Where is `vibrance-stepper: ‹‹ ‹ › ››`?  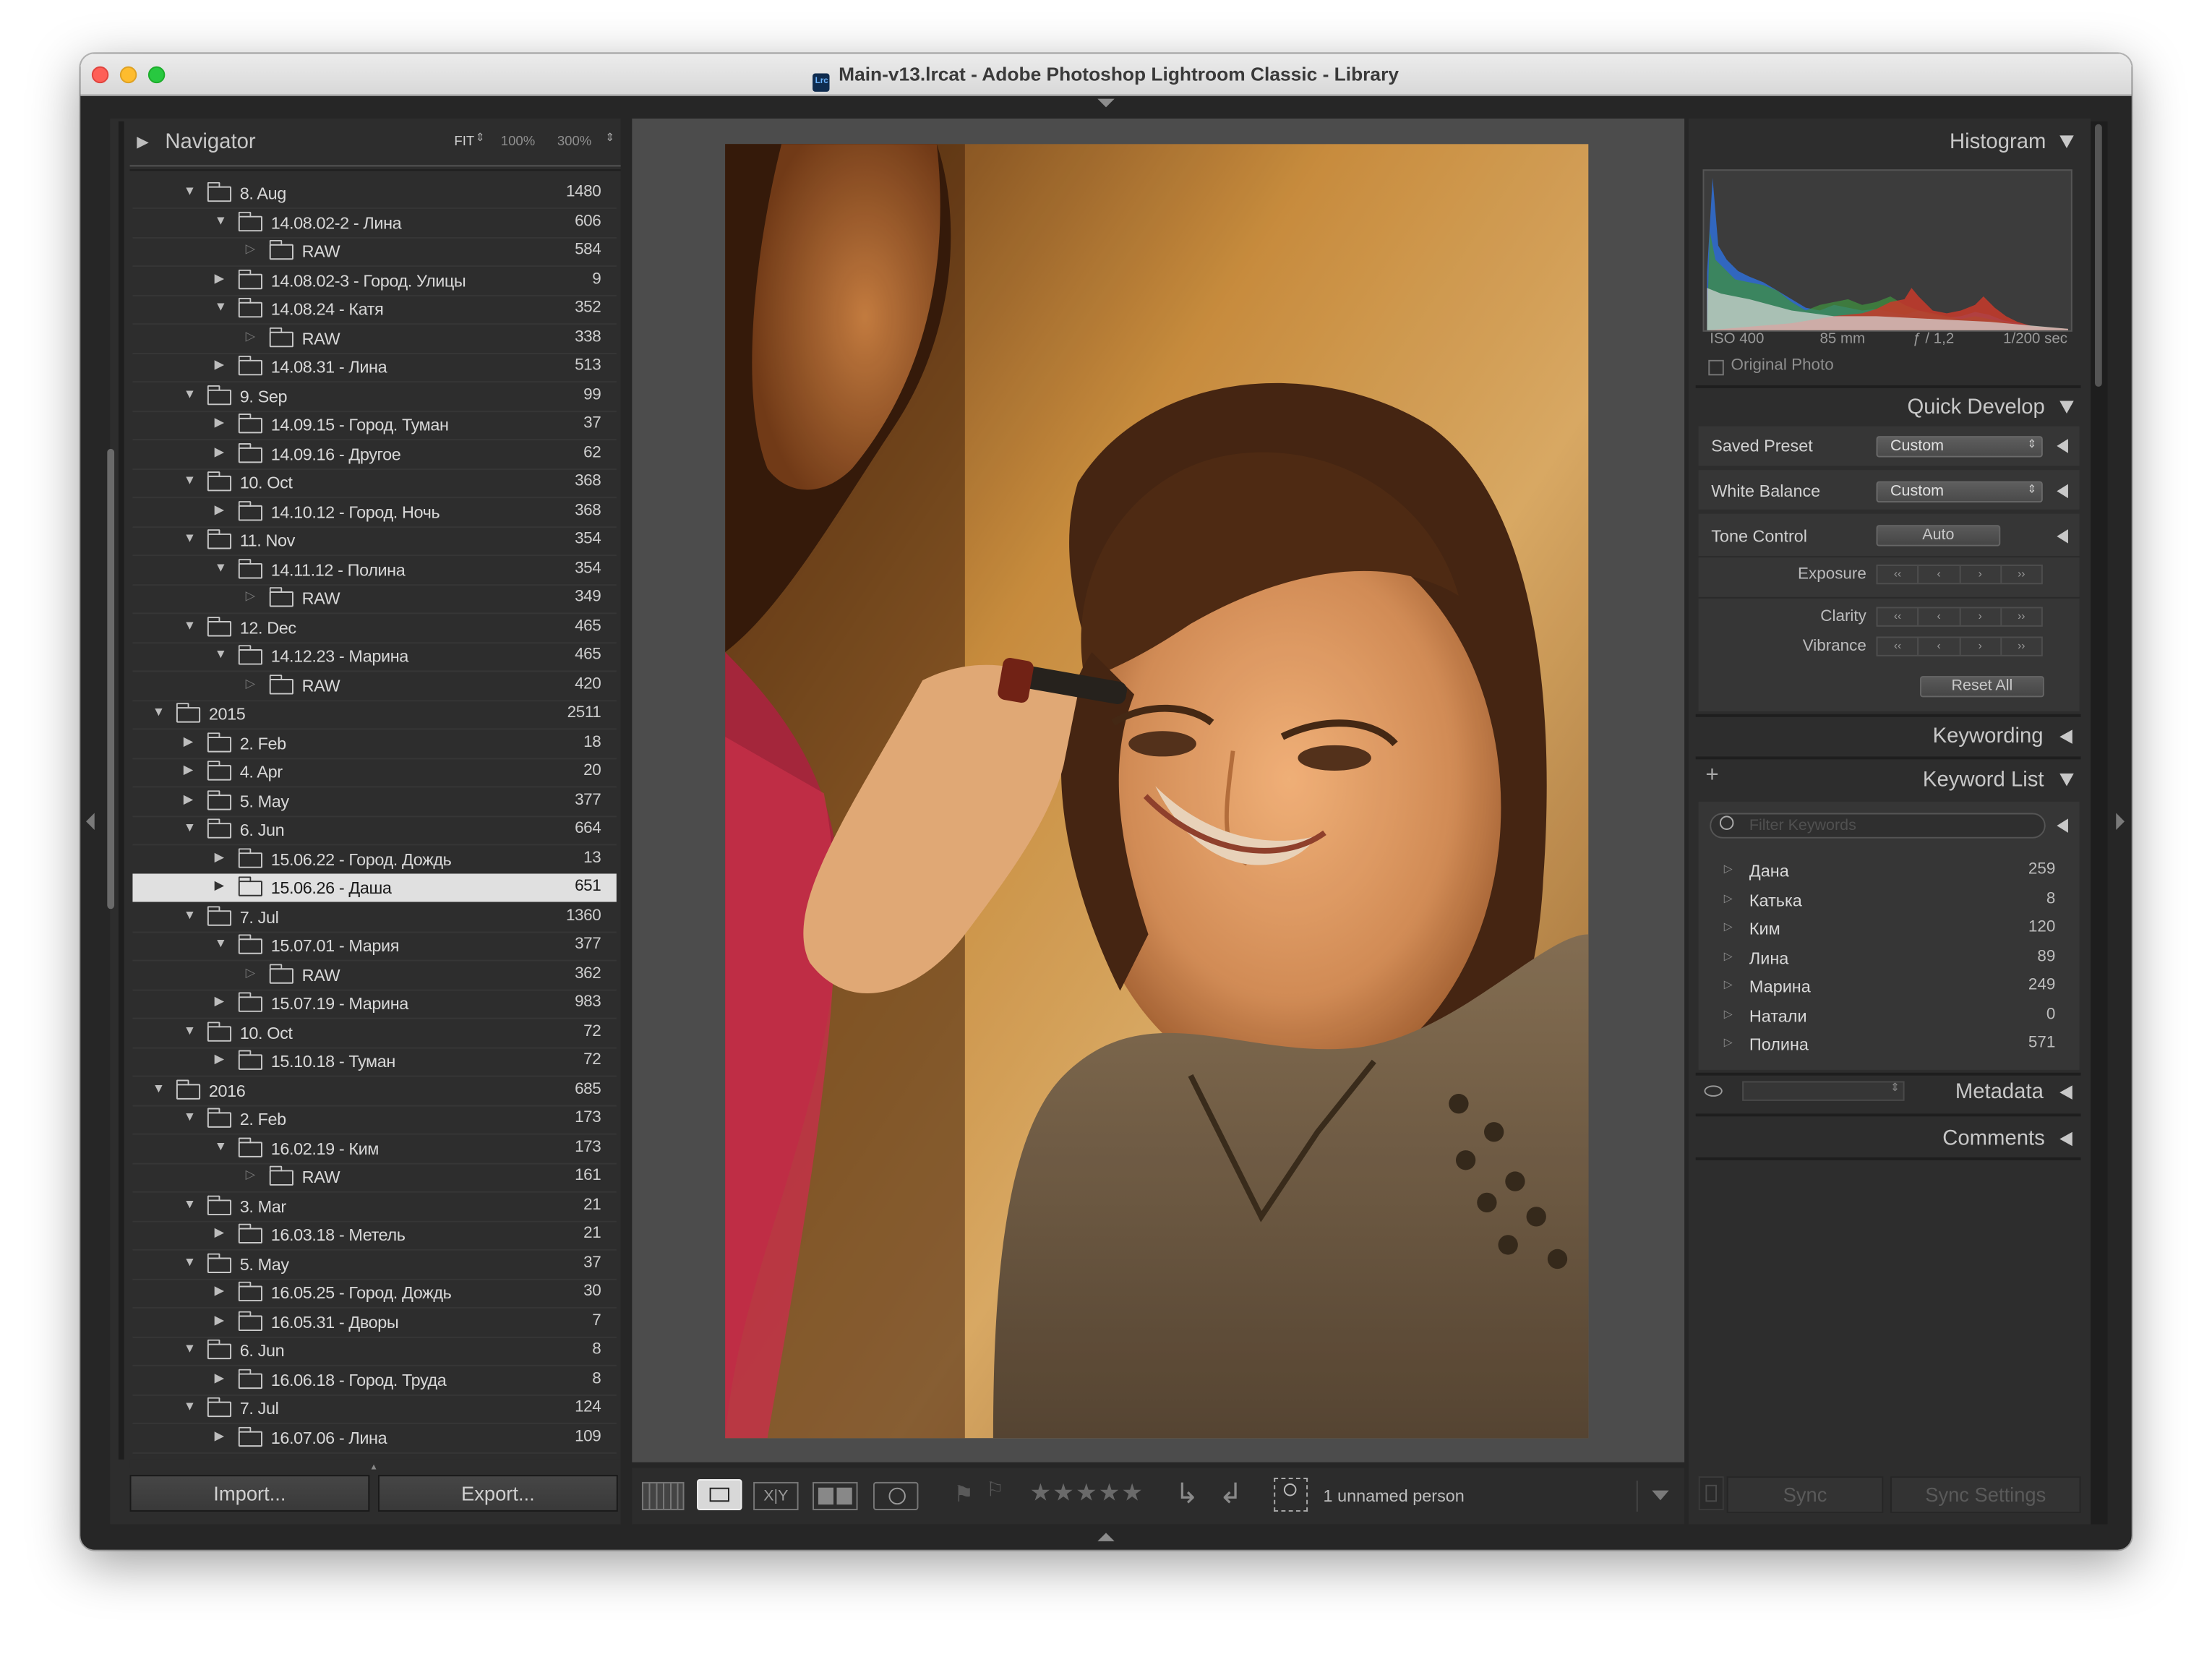
vibrance-stepper: ‹‹ ‹ › ›› is located at coordinates (1959, 646).